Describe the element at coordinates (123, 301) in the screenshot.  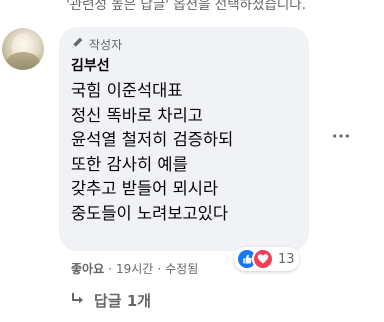
I see `replies-label: 답글 1개` at that location.